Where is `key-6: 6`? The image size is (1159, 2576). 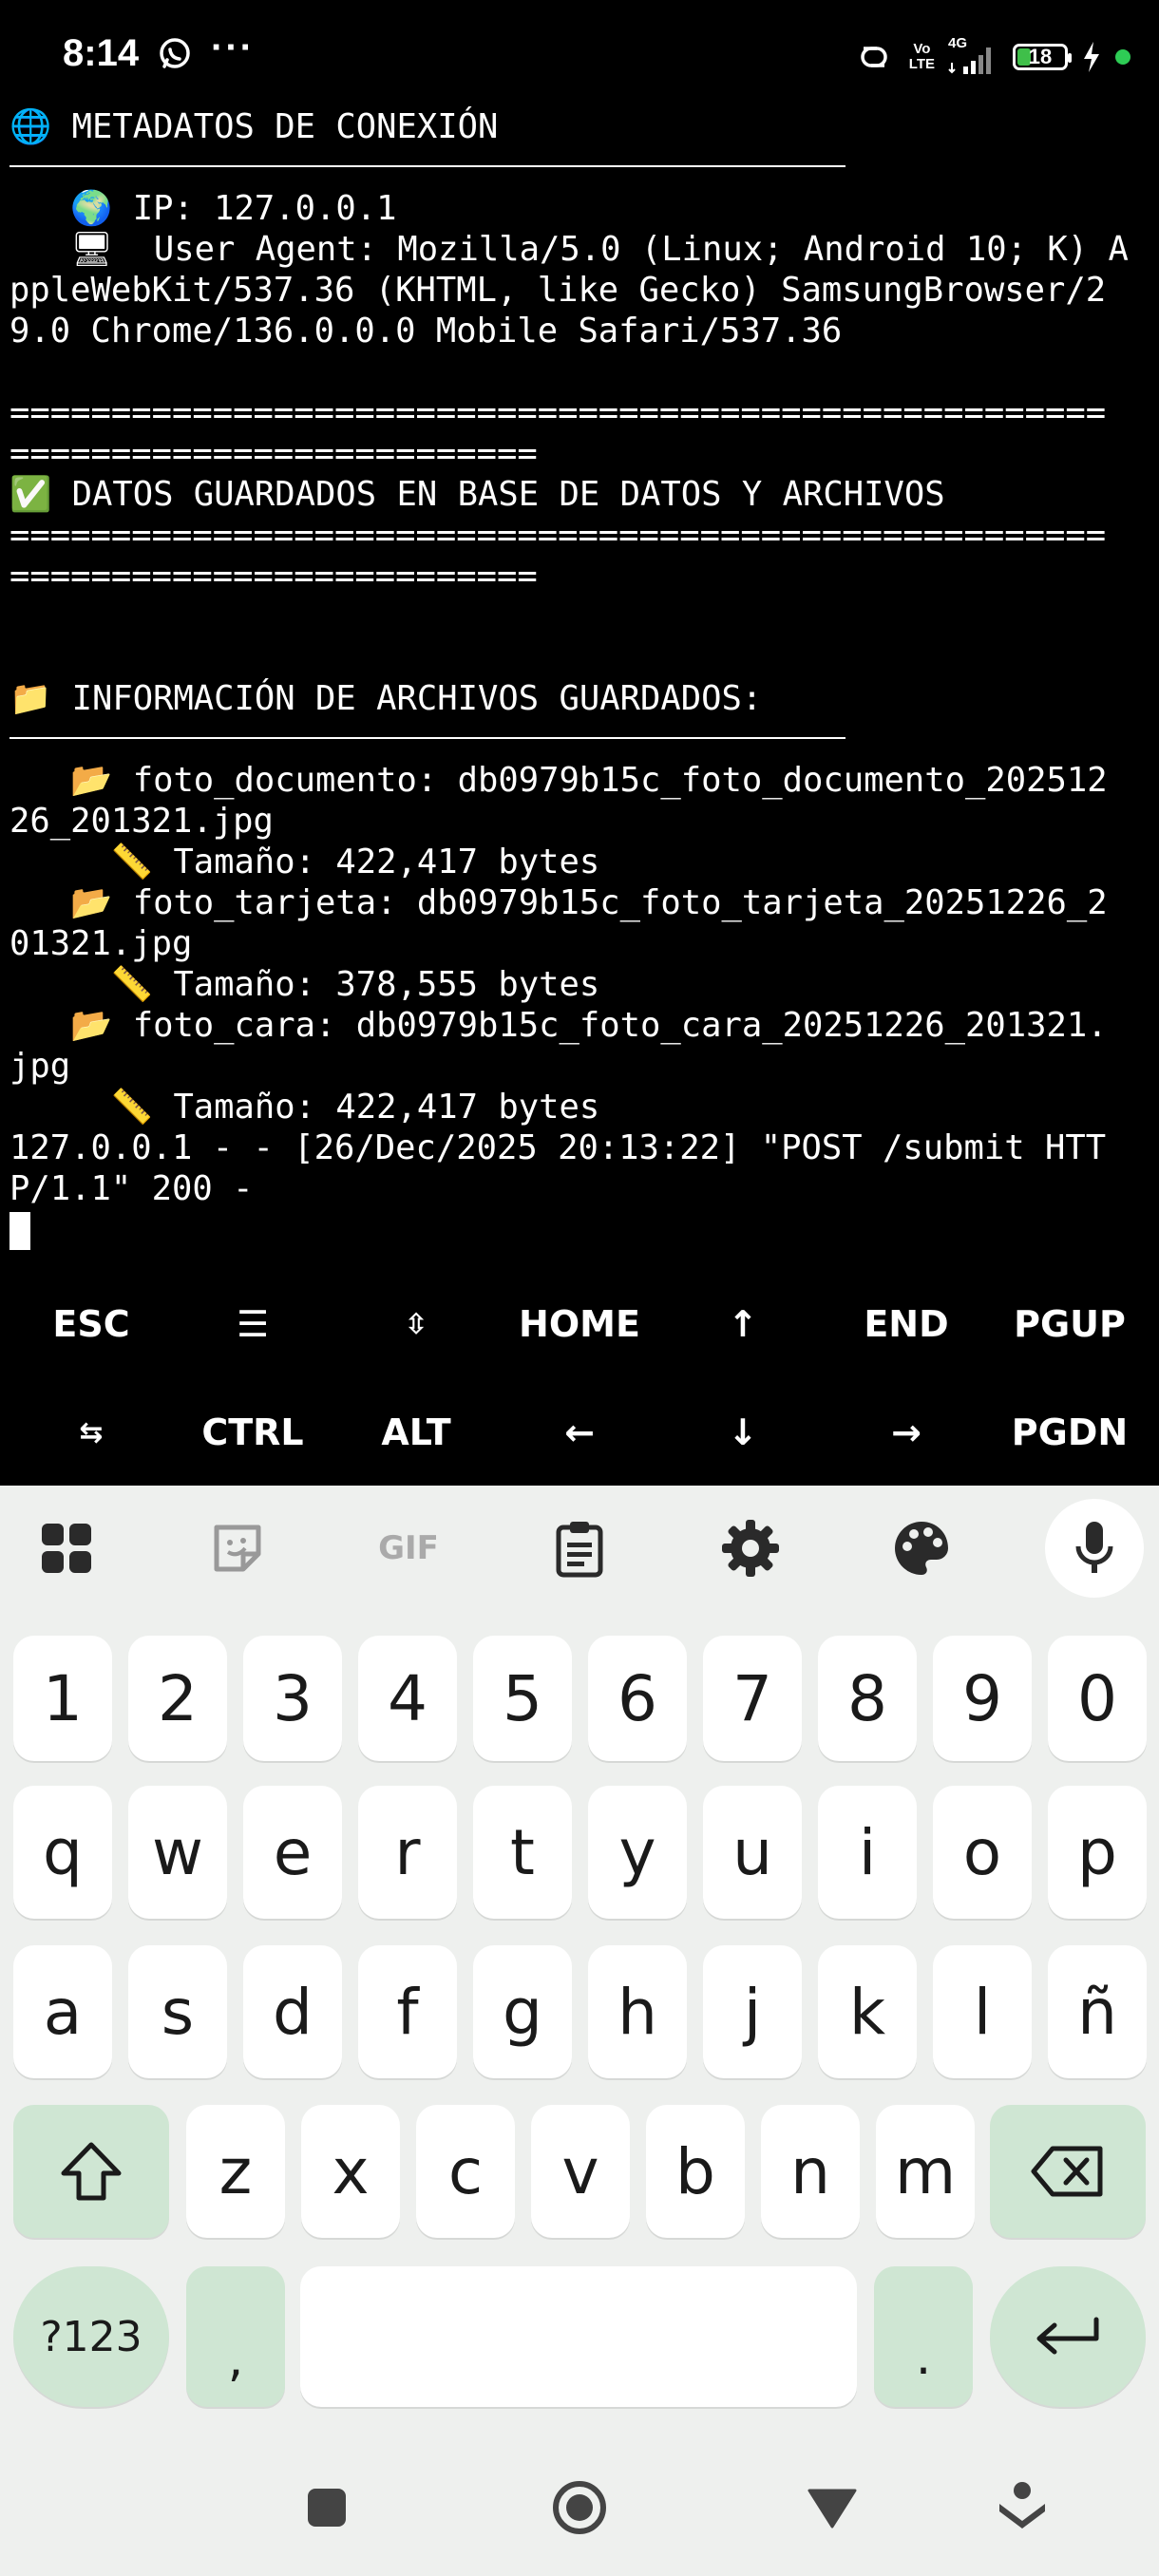 key-6: 6 is located at coordinates (637, 1698).